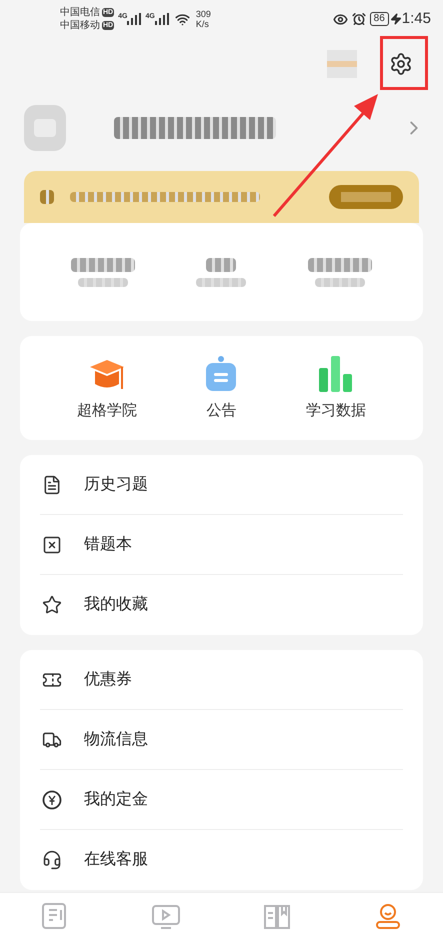 This screenshot has height=938, width=443. Describe the element at coordinates (221, 680) in the screenshot. I see `menu-item: 优惠券` at that location.